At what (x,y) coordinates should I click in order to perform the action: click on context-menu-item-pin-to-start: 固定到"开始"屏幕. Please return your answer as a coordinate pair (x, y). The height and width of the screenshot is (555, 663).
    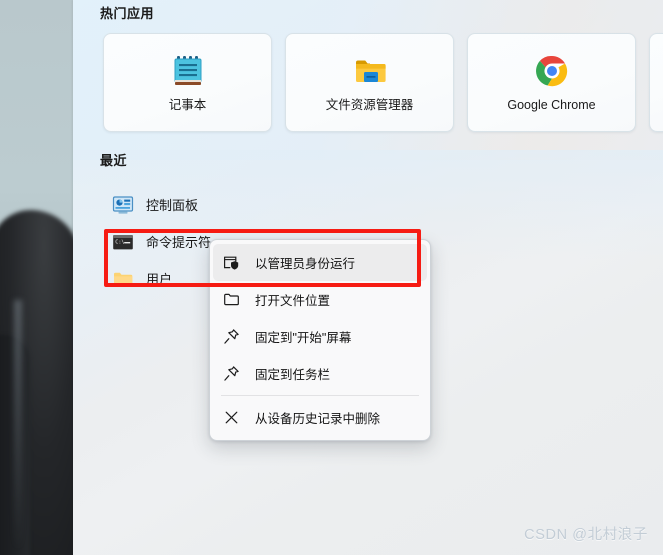
    Looking at the image, I should click on (320, 336).